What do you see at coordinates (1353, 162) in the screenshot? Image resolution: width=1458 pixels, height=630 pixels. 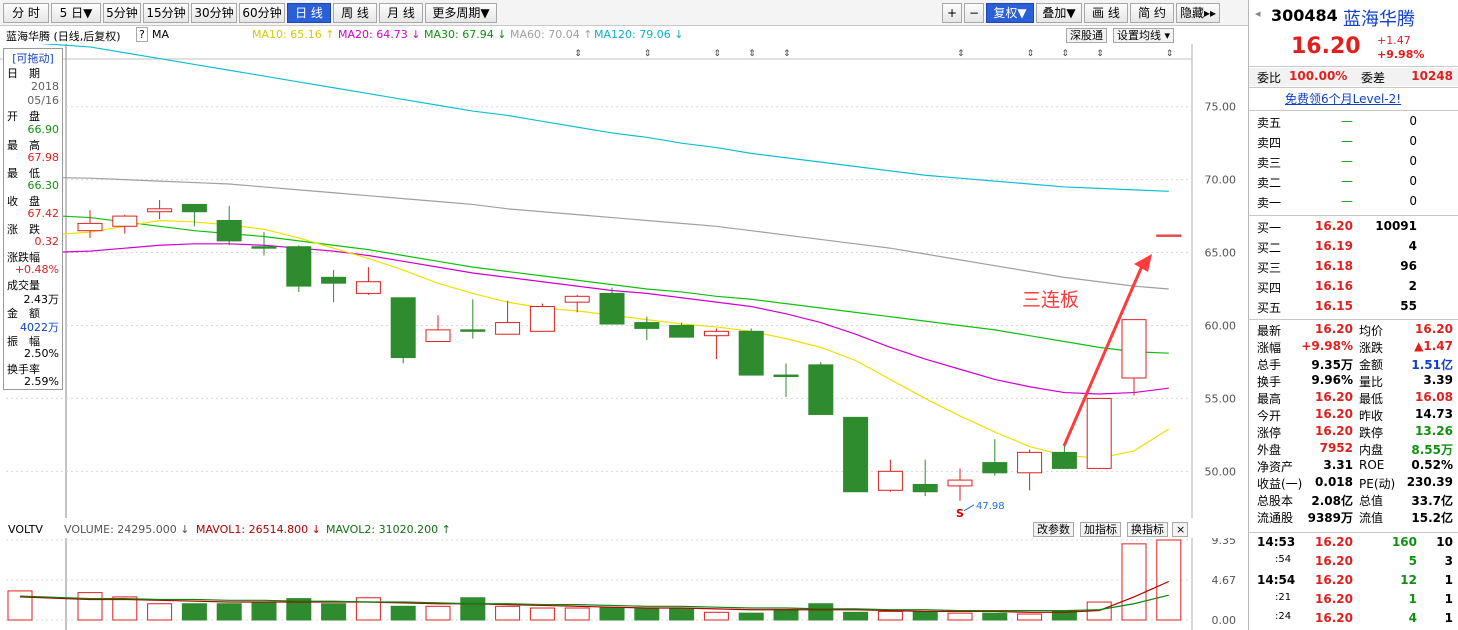 I see `sell-level-row: 卖三 — 0` at bounding box center [1353, 162].